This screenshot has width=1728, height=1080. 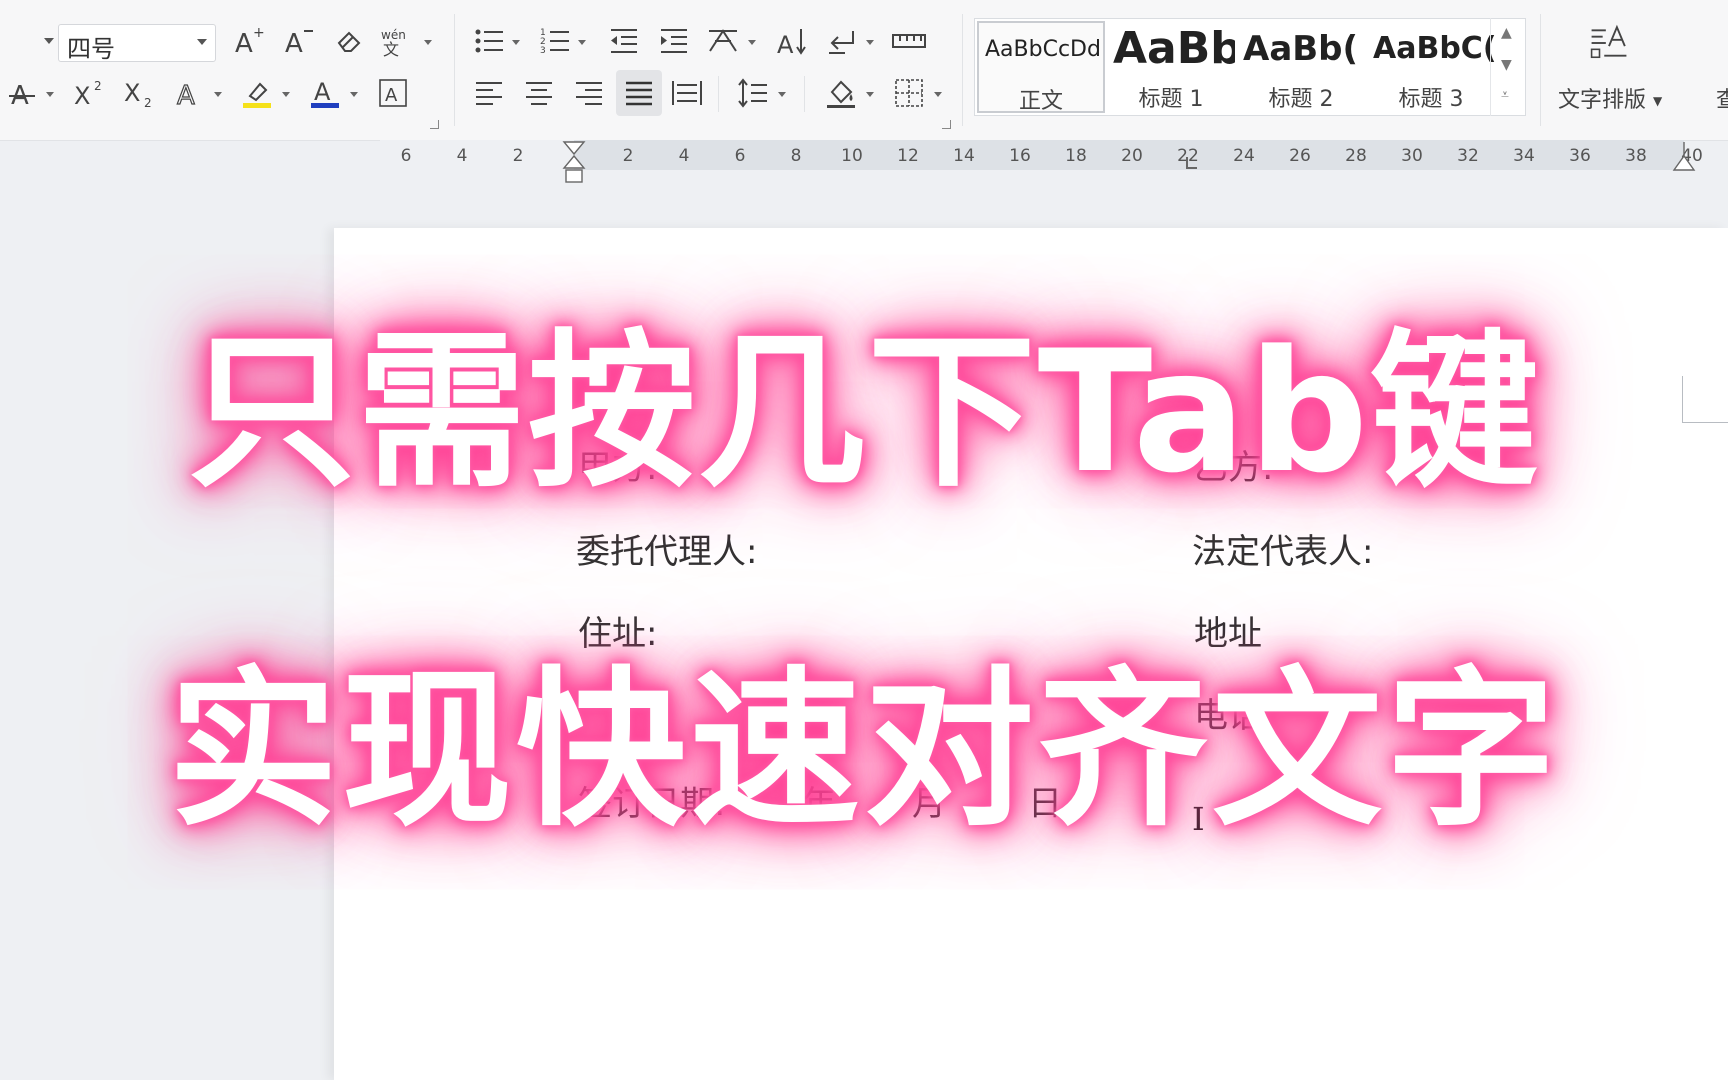 What do you see at coordinates (555, 41) in the screenshot?
I see `numbered-list-icon: 123` at bounding box center [555, 41].